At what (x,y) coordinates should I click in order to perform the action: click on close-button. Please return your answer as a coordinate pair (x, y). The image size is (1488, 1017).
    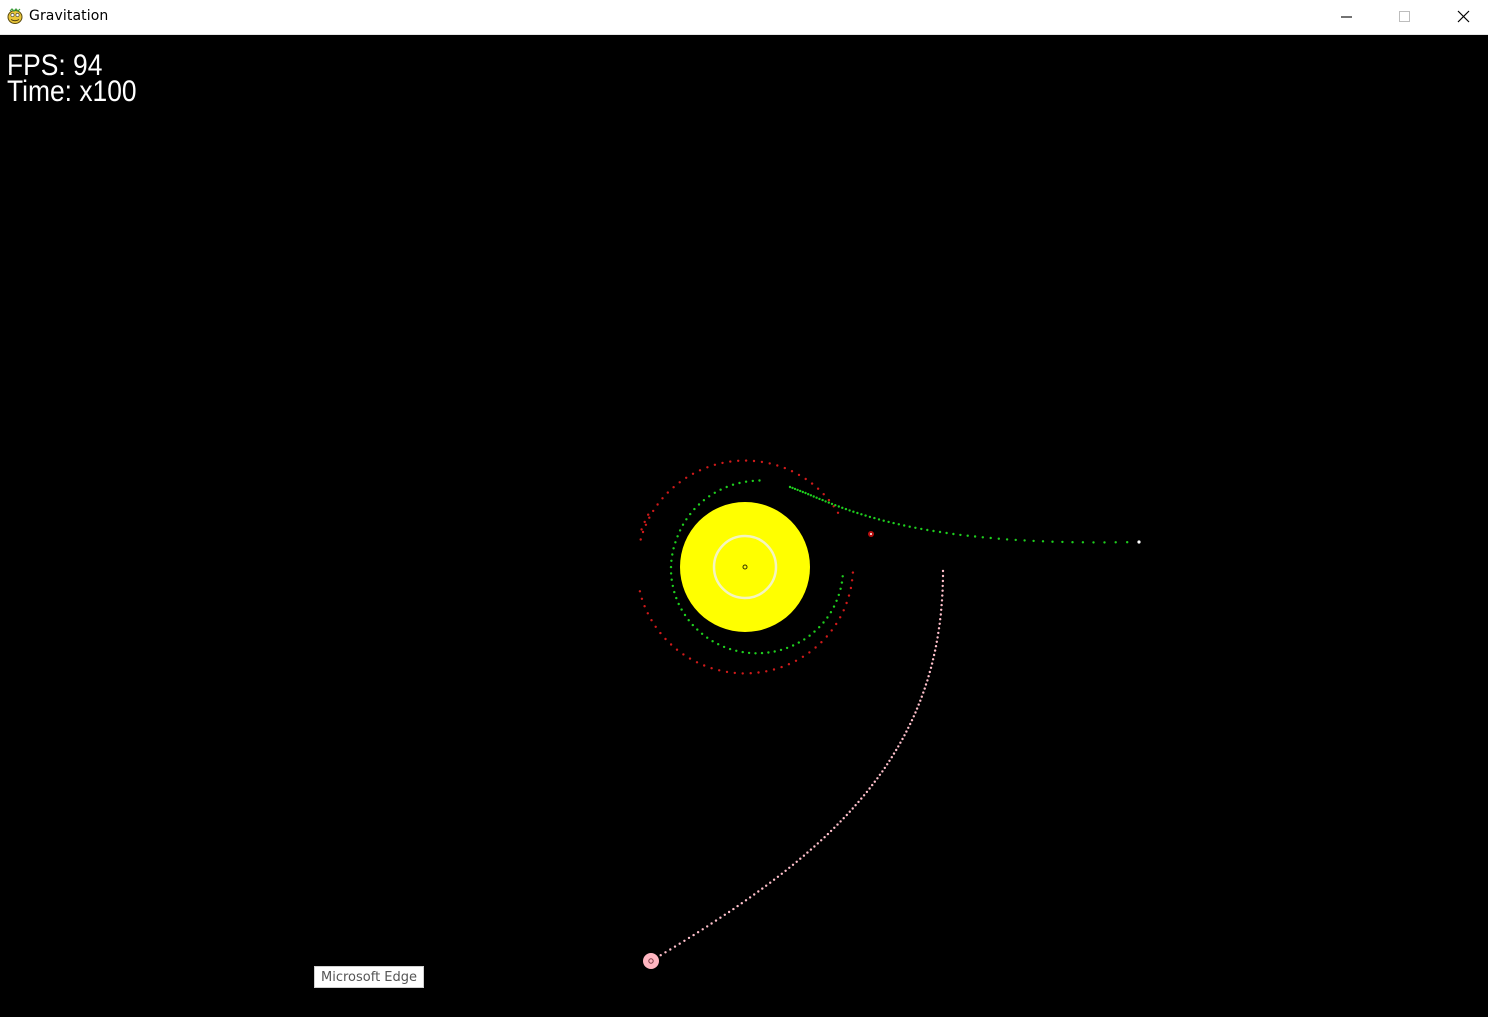
    Looking at the image, I should click on (1461, 17).